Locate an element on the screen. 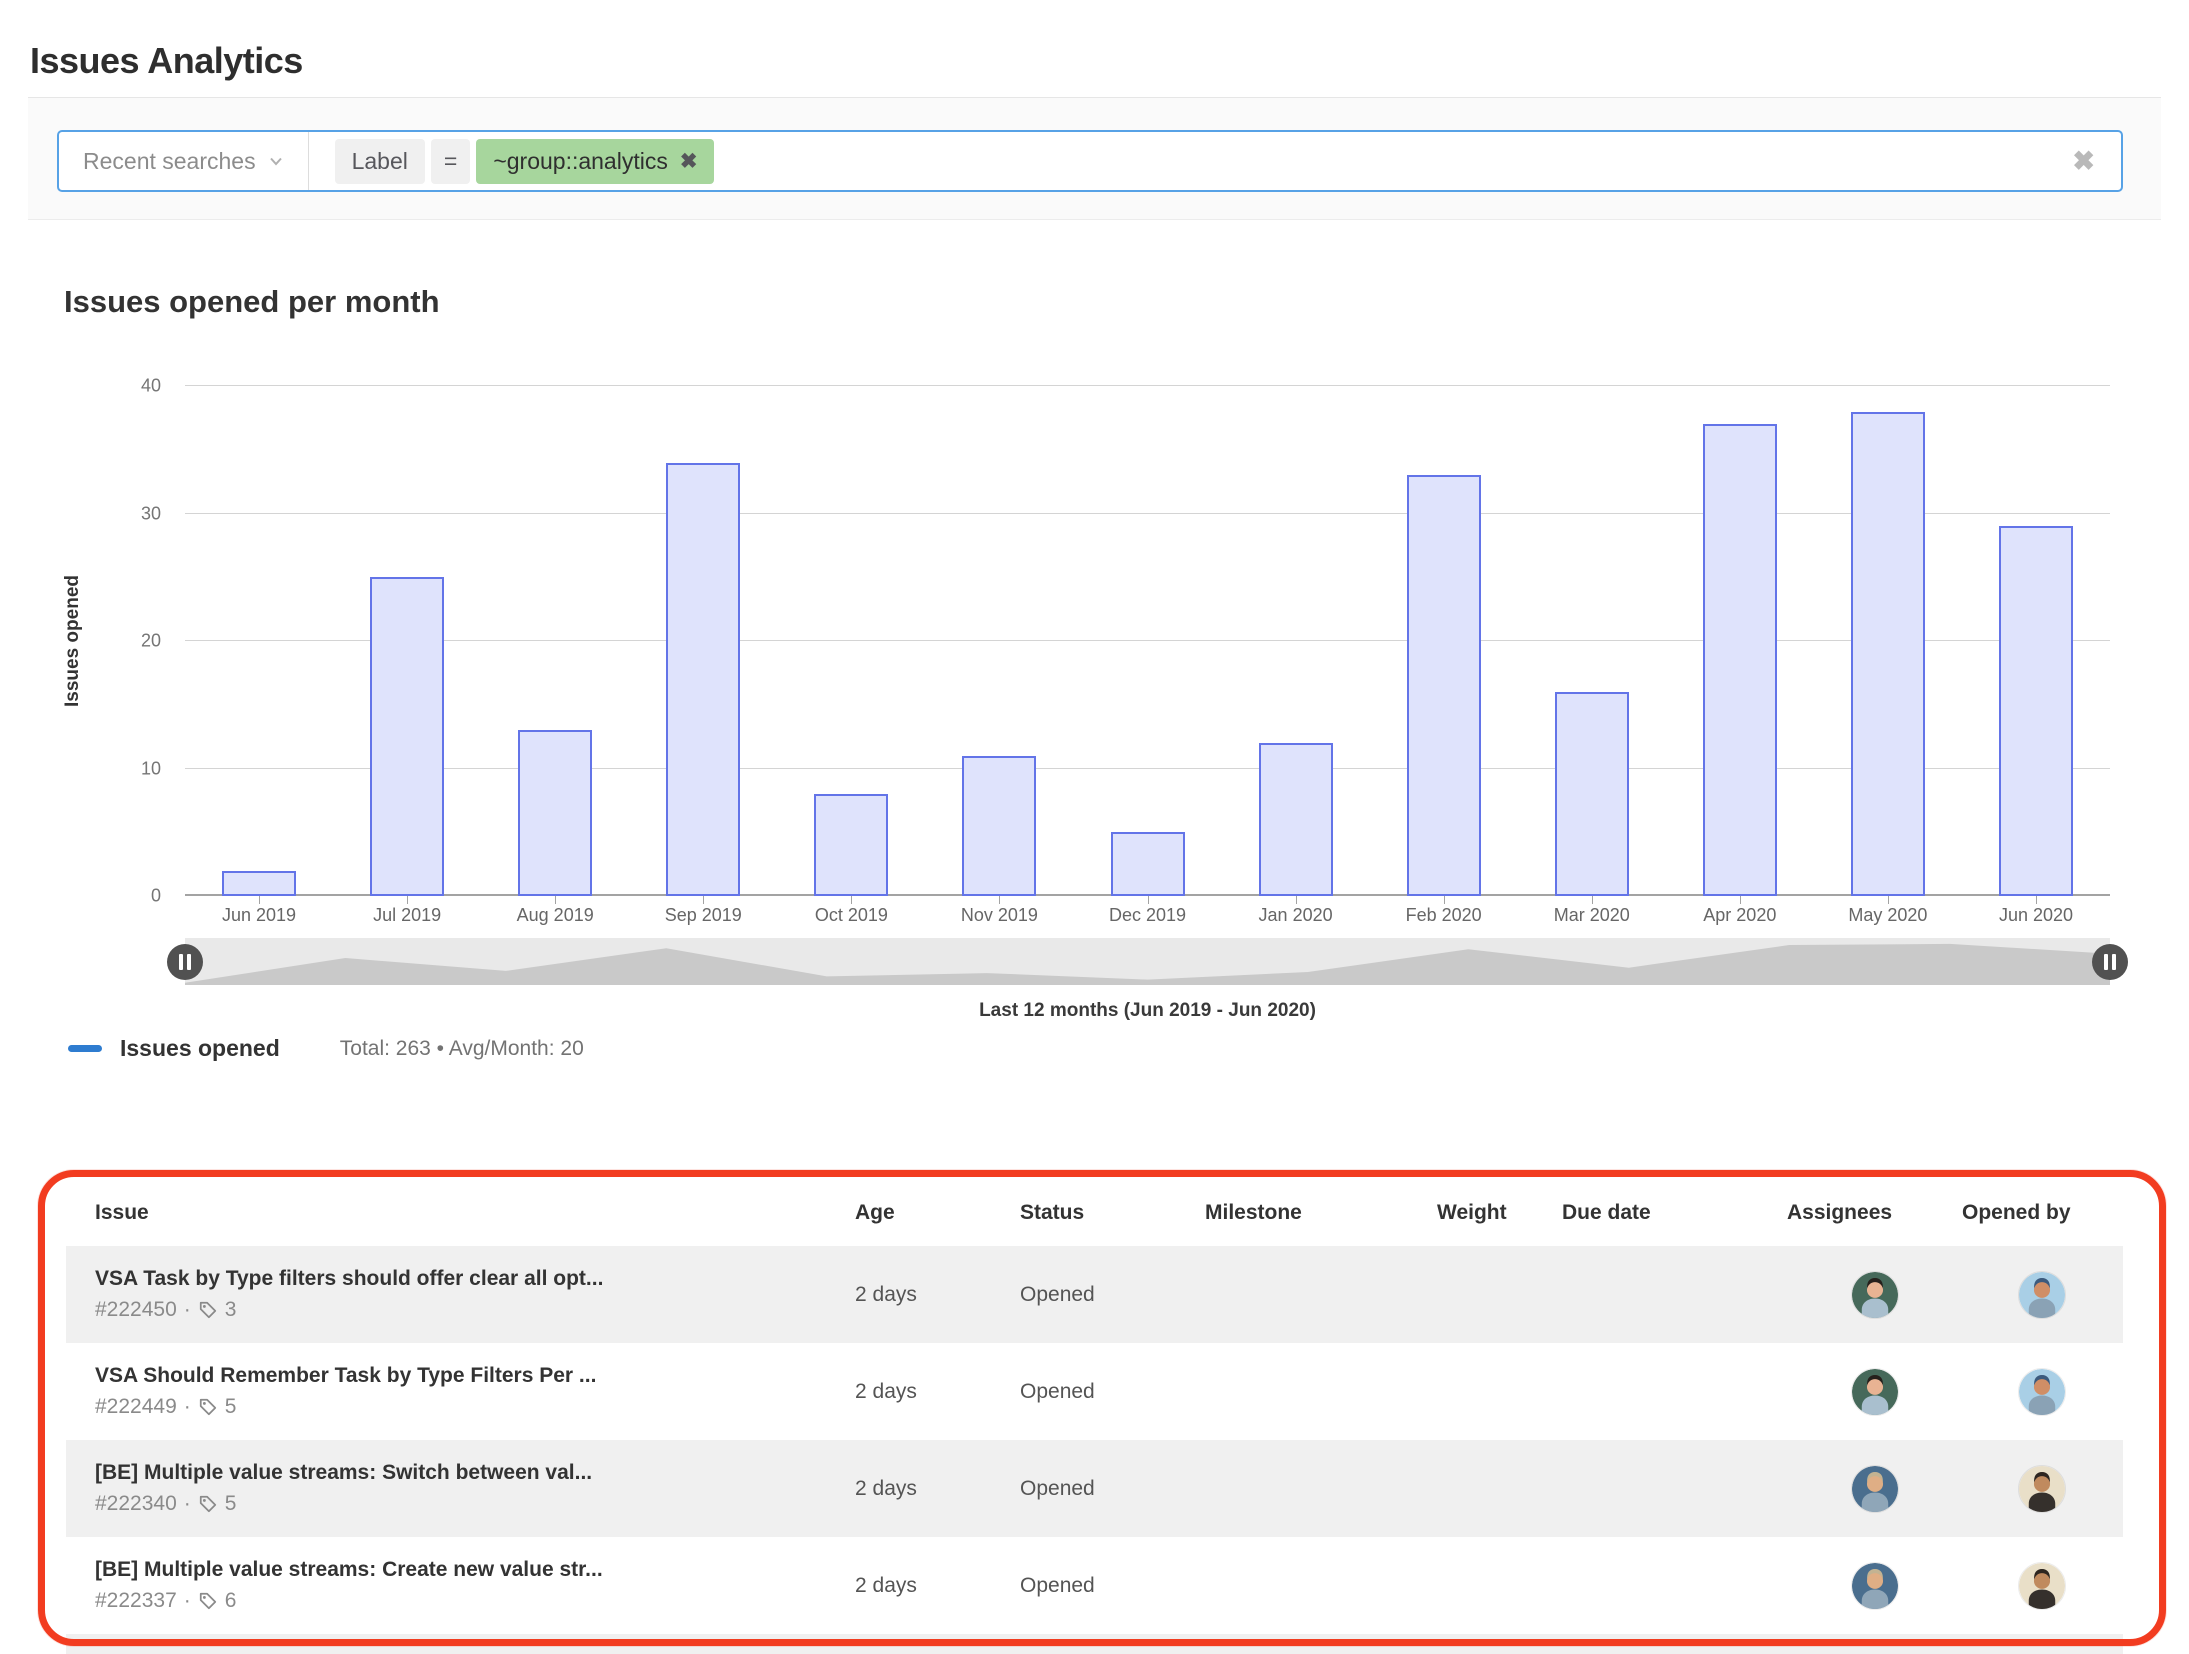 This screenshot has height=1654, width=2189. page-title: Issues Analytics is located at coordinates (166, 61).